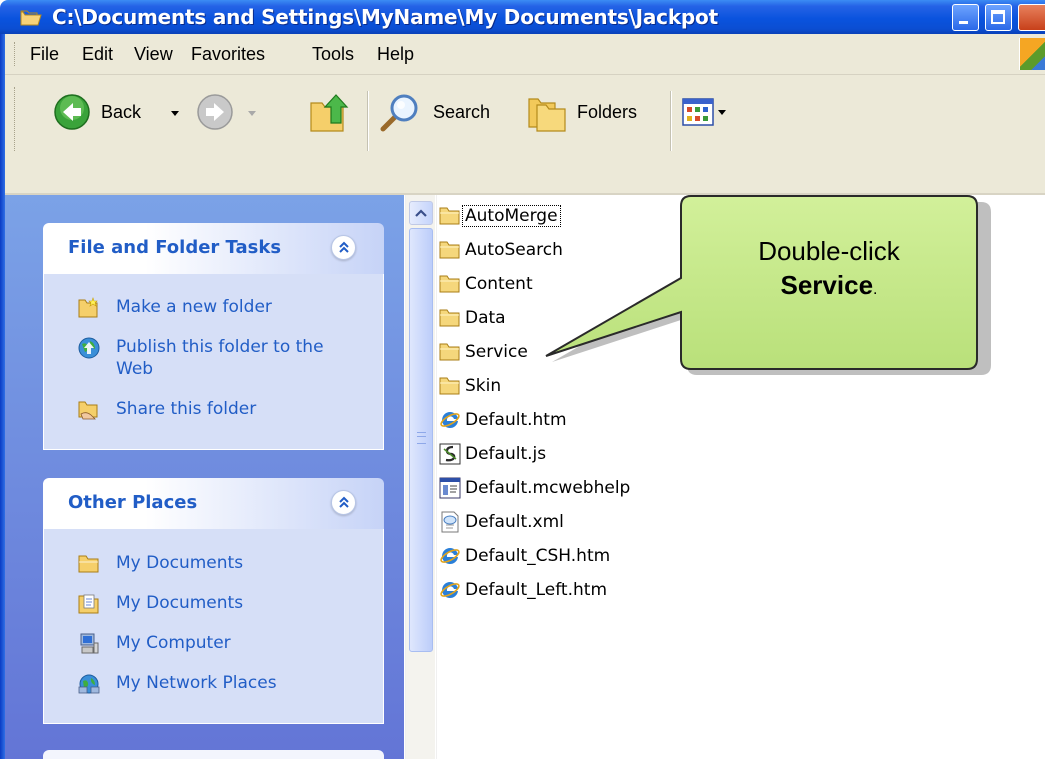 The height and width of the screenshot is (759, 1045). Describe the element at coordinates (213, 754) in the screenshot. I see `details-box-edge` at that location.